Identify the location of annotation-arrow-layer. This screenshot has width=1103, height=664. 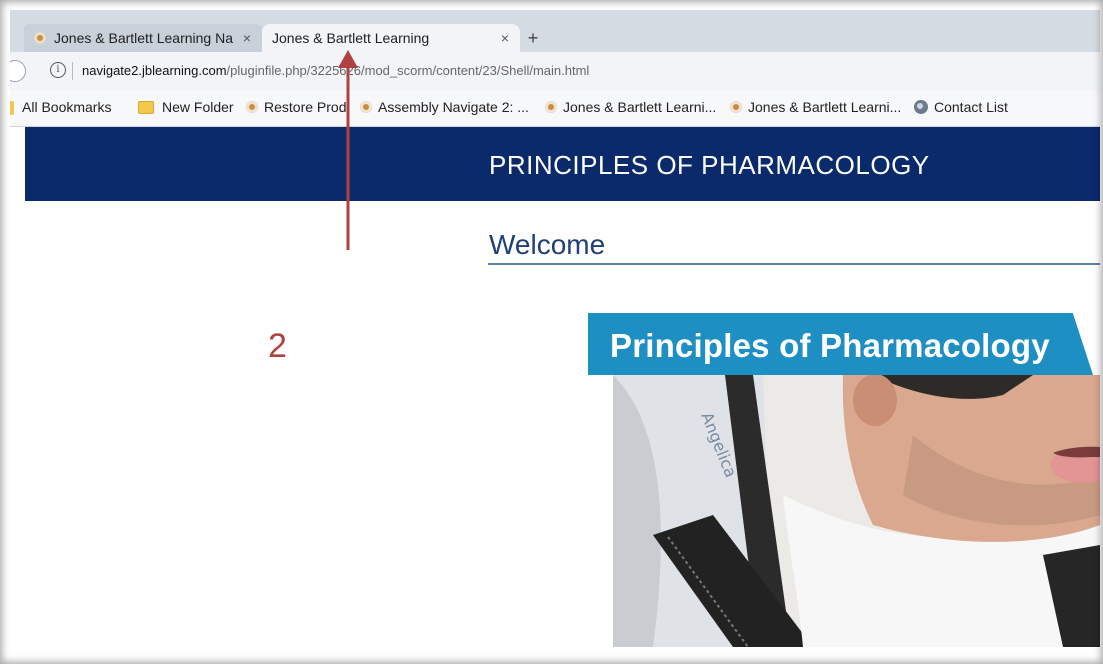
(348, 150).